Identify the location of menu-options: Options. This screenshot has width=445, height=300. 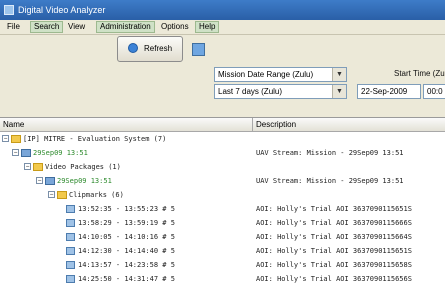
(175, 27).